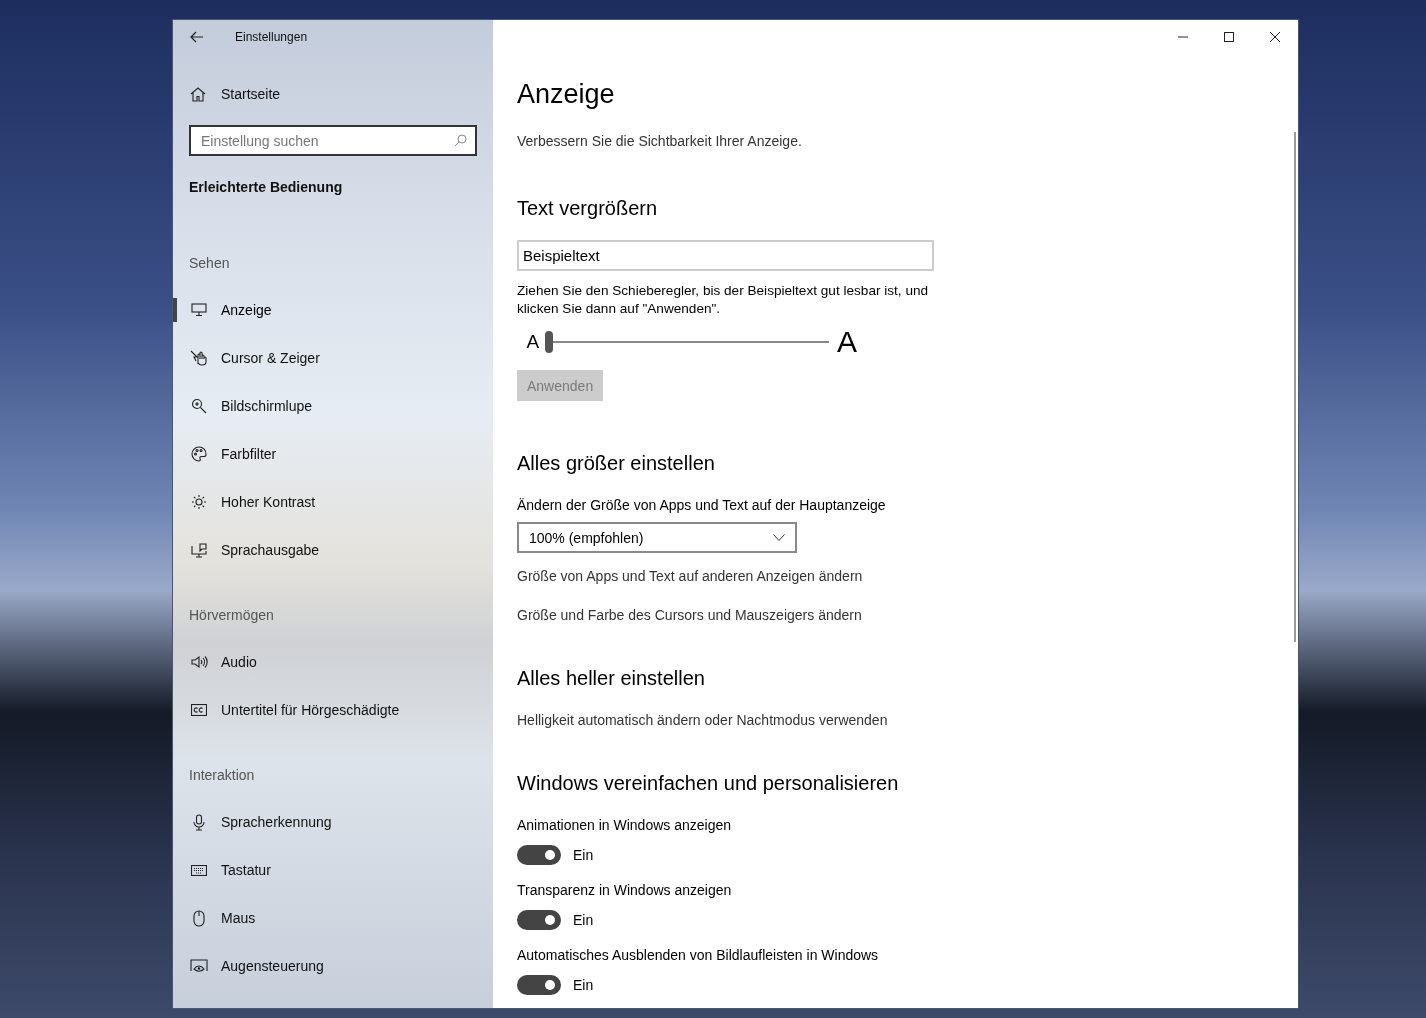  What do you see at coordinates (267, 406) in the screenshot?
I see `nav-item: Bildschirmlupe` at bounding box center [267, 406].